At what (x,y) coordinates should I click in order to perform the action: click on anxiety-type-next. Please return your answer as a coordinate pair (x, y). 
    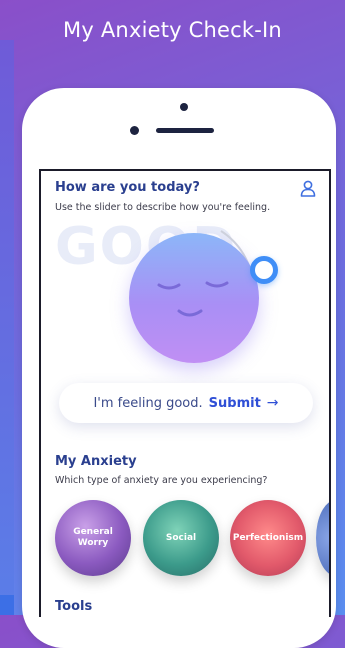
    Looking at the image, I should click on (322, 538).